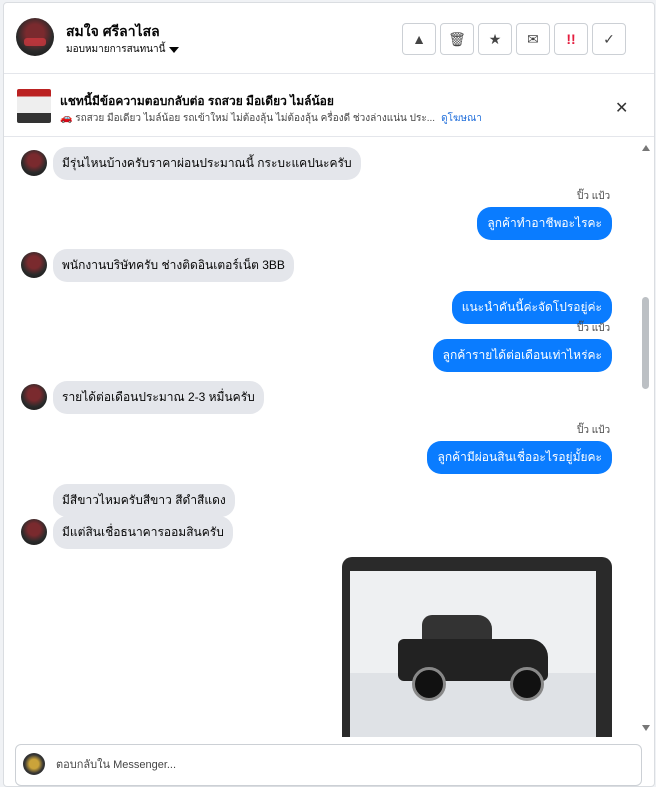 The image size is (656, 787). Describe the element at coordinates (473, 654) in the screenshot. I see `car-photo` at that location.